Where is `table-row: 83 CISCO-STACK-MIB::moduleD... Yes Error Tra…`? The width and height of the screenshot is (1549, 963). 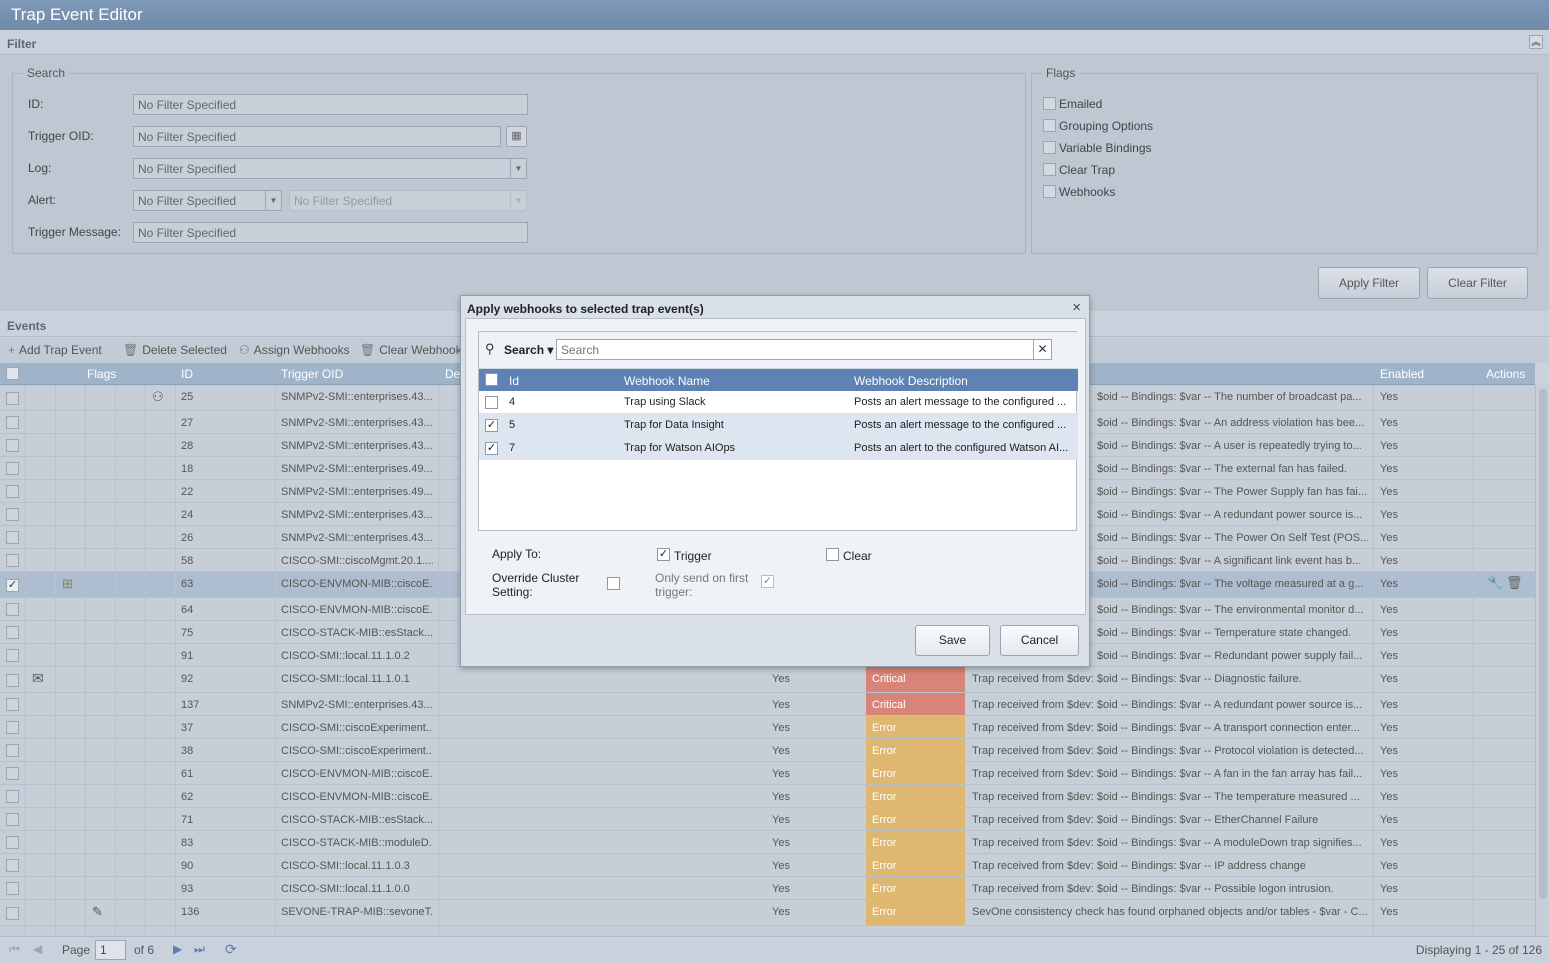
table-row: 83 CISCO-STACK-MIB::moduleD... Yes Error Tra… is located at coordinates (767, 842).